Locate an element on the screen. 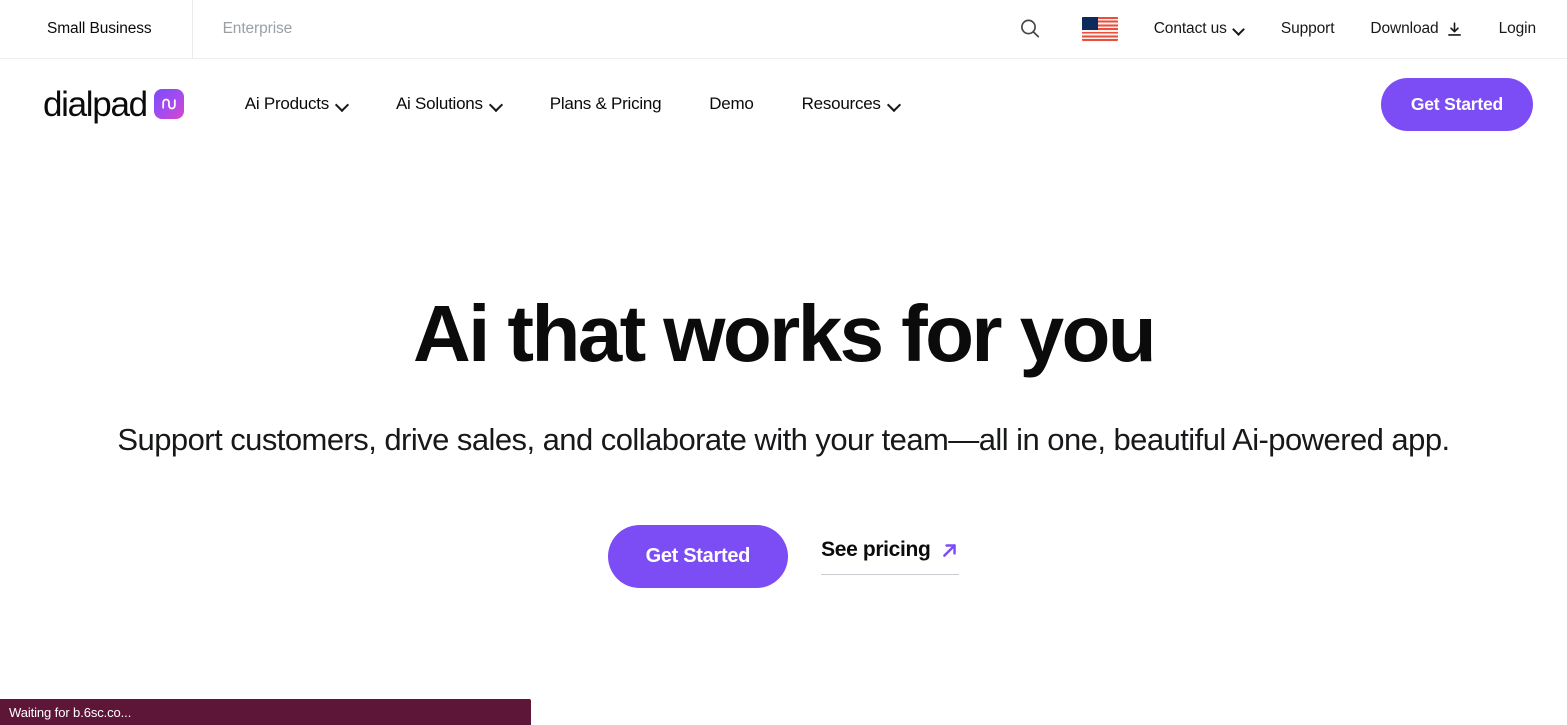 This screenshot has height=725, width=1567. header-get-started-button: Get Started is located at coordinates (1456, 104).